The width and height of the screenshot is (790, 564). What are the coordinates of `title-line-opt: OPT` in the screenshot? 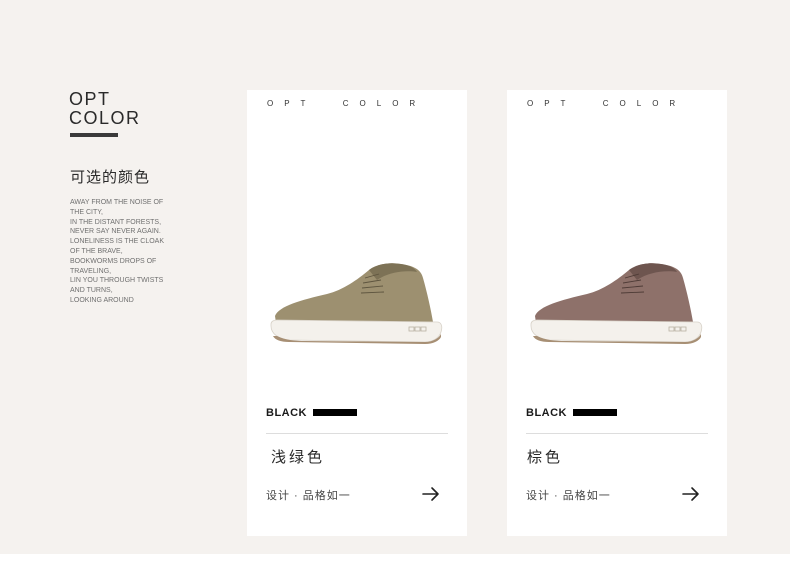 It's located at (90, 99).